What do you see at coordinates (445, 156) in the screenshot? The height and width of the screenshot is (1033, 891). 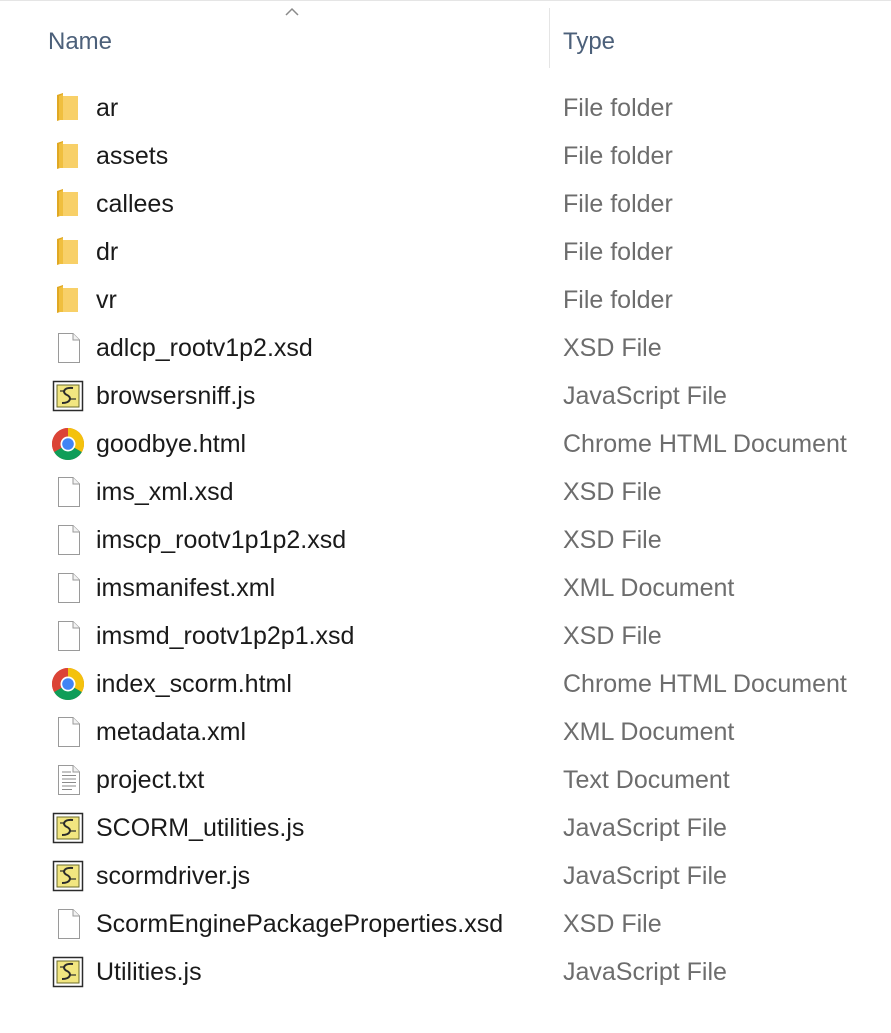 I see `file-row: assets File folder` at bounding box center [445, 156].